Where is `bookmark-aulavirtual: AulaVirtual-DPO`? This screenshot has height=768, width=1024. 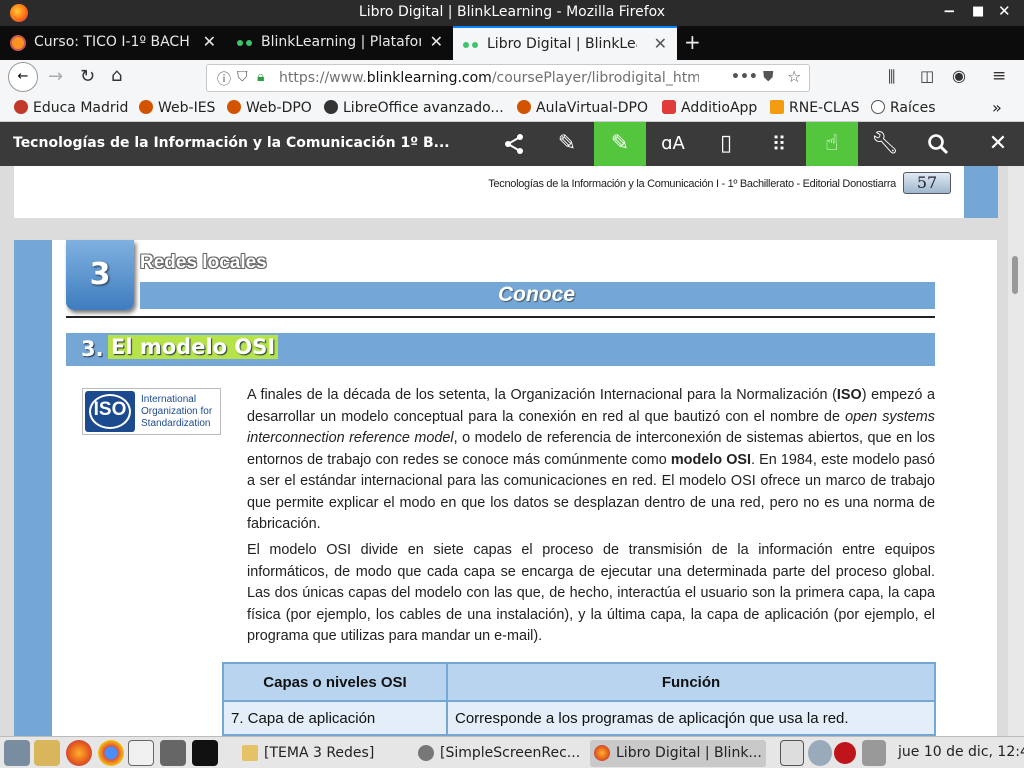 bookmark-aulavirtual: AulaVirtual-DPO is located at coordinates (582, 108).